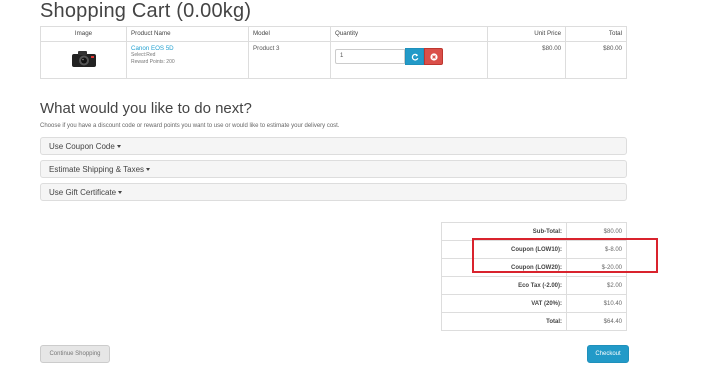 This screenshot has height=380, width=710. I want to click on refresh-icon, so click(414, 57).